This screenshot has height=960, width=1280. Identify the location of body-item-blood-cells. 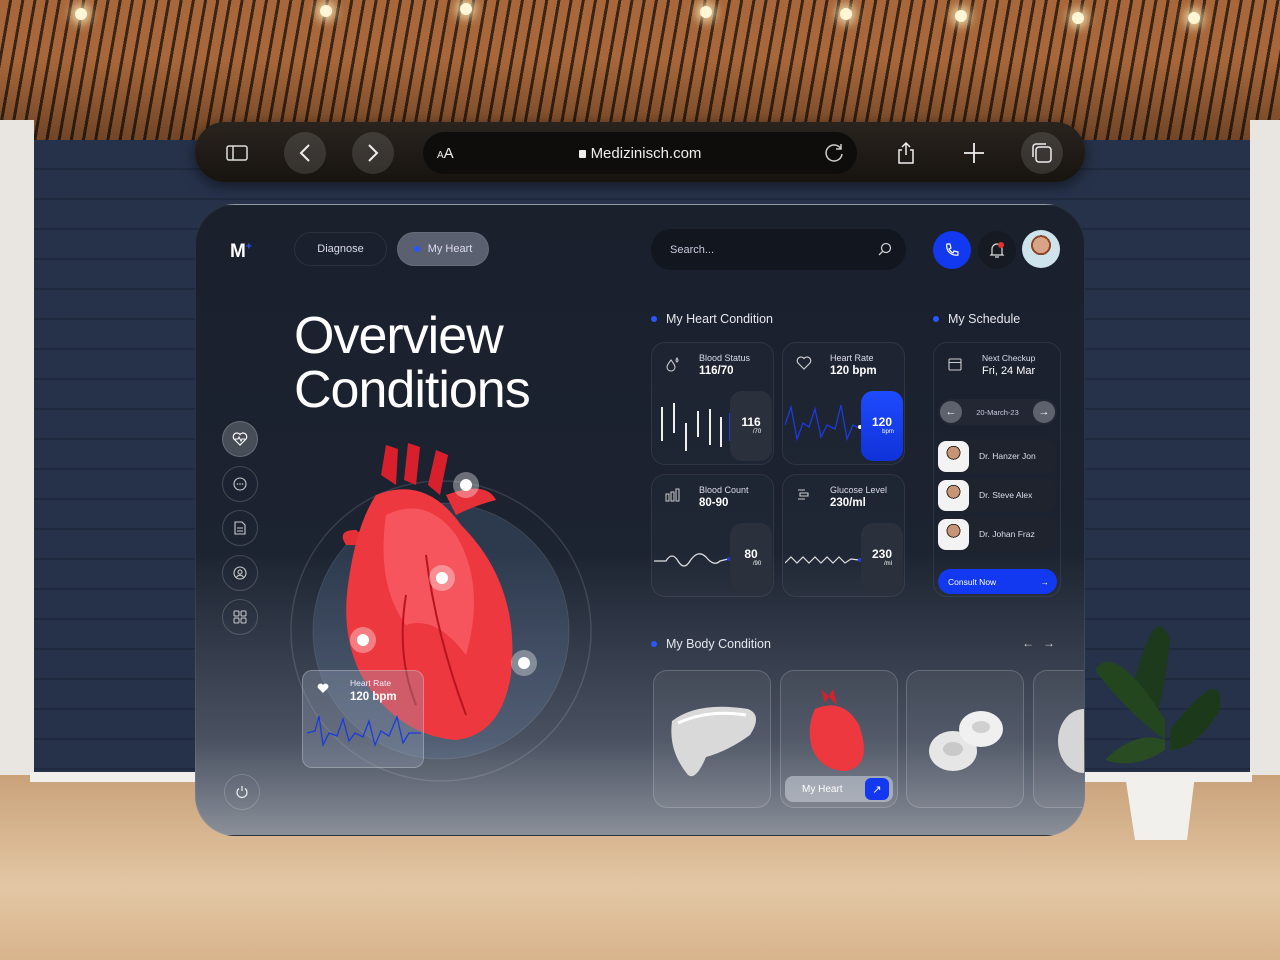
(965, 739).